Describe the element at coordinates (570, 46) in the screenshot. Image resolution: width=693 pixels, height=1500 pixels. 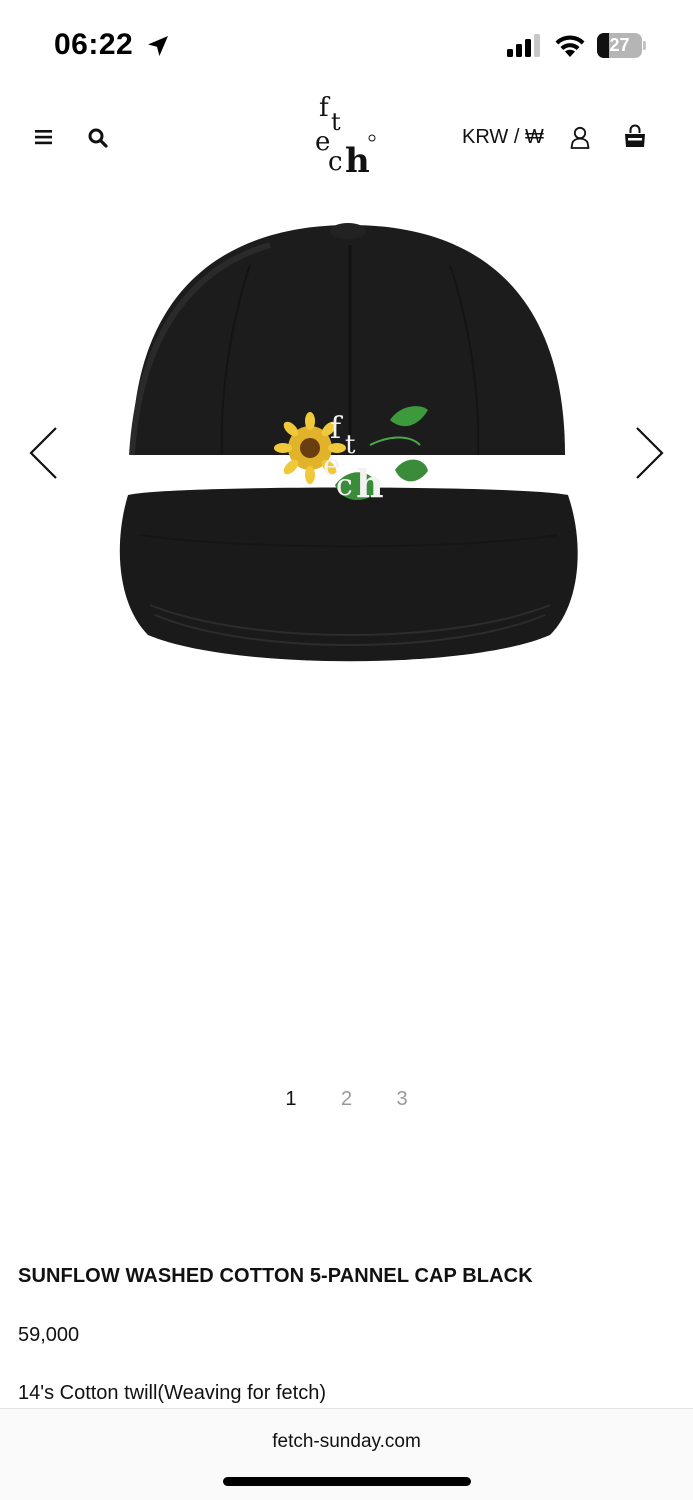
I see `wifi-icon` at that location.